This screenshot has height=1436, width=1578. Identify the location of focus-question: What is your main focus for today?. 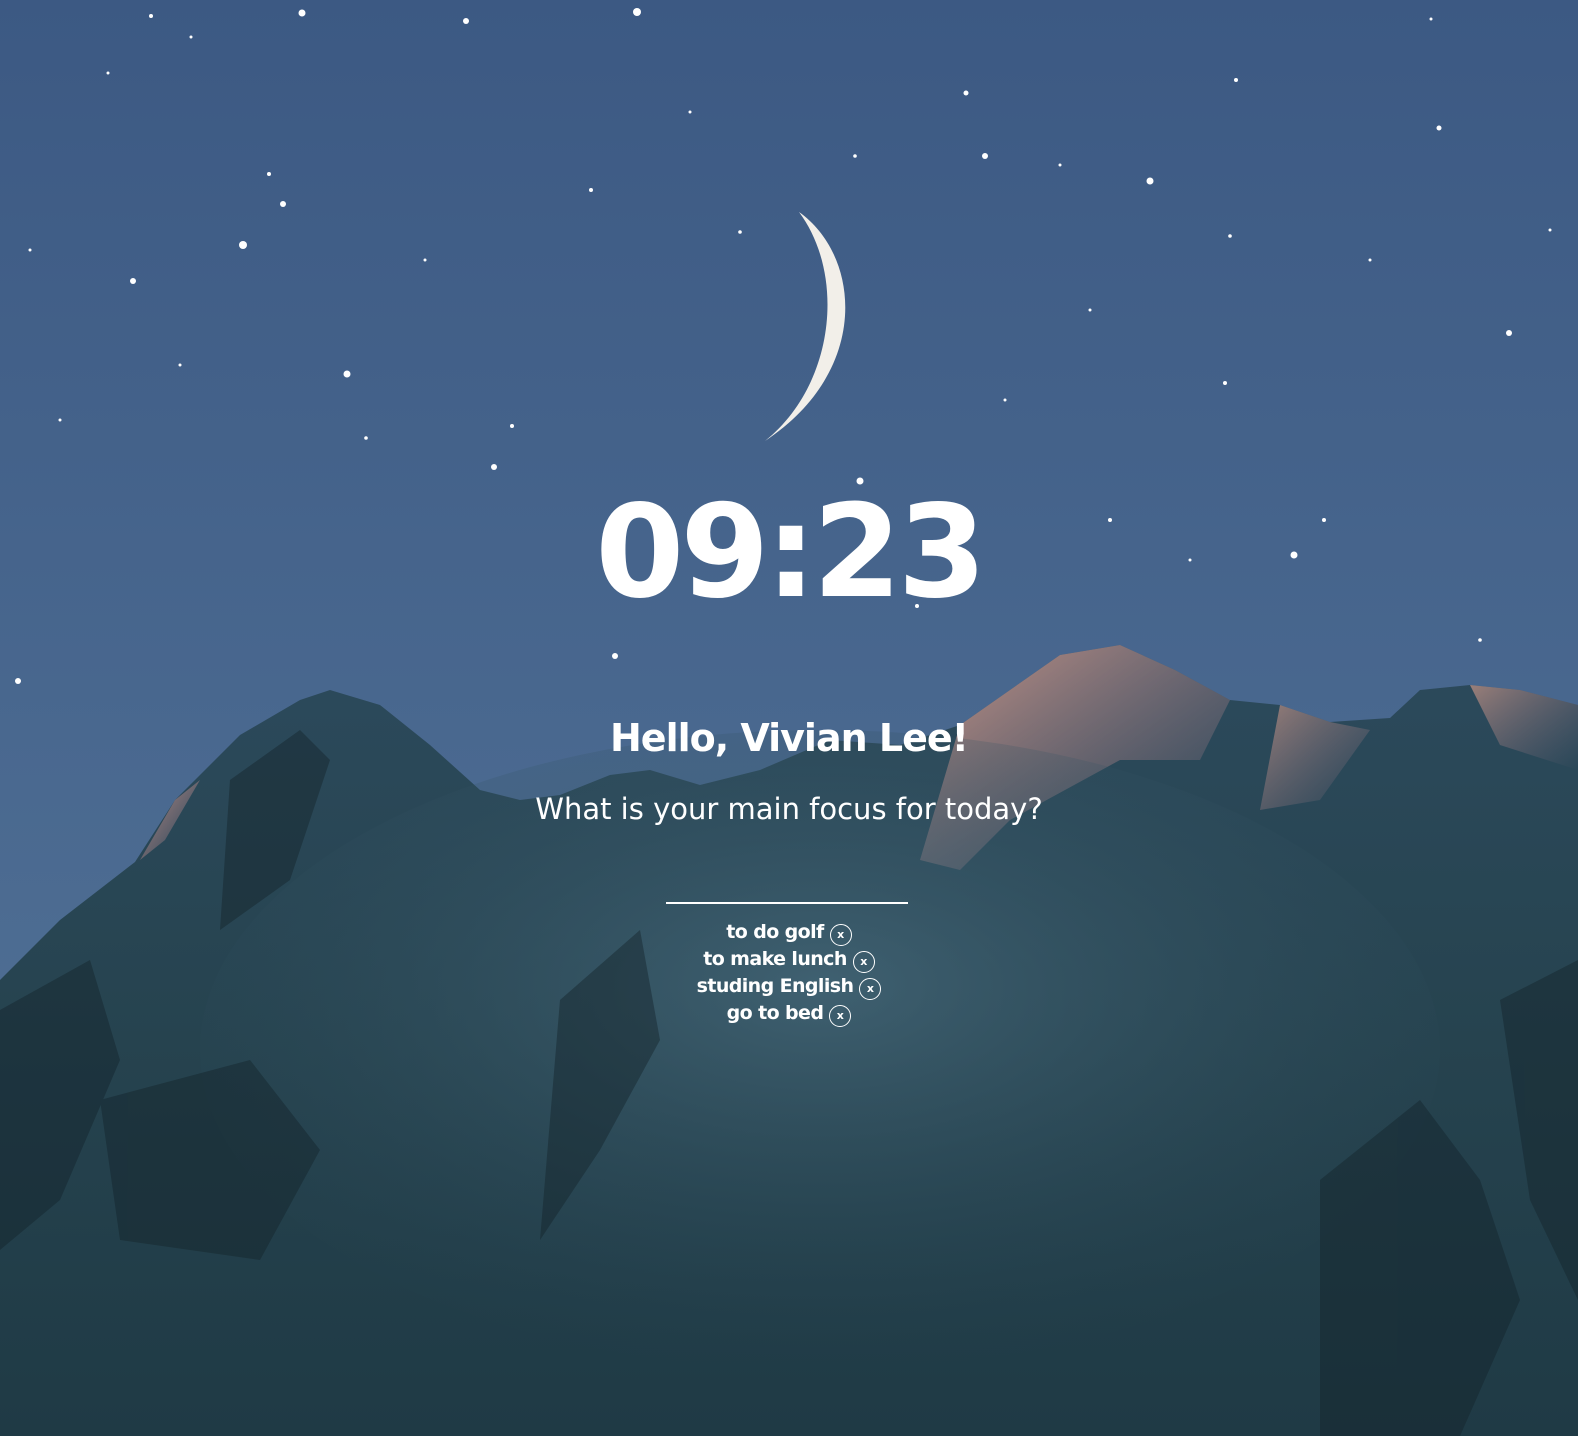
(789, 809).